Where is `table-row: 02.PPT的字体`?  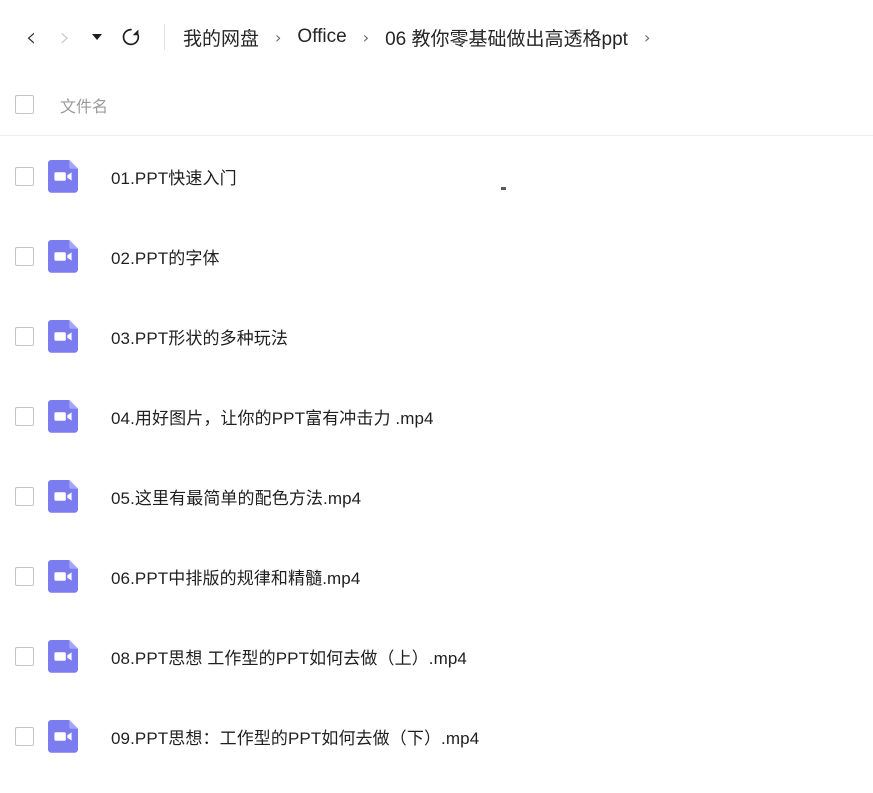
table-row: 02.PPT的字体 is located at coordinates (436, 256).